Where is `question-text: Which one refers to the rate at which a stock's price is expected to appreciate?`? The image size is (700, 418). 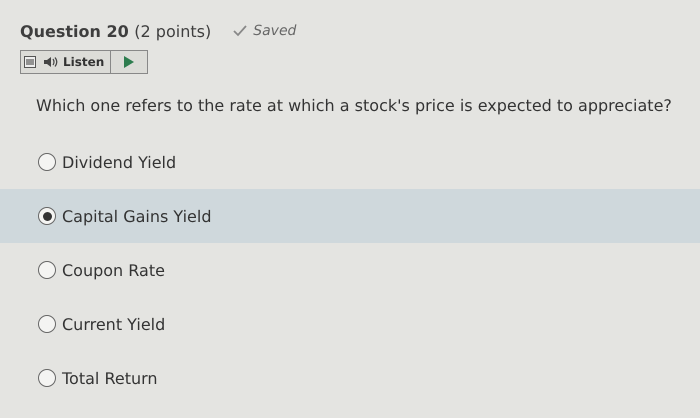
question-text: Which one refers to the rate at which a stock's price is expected to appreciate? is located at coordinates (354, 105).